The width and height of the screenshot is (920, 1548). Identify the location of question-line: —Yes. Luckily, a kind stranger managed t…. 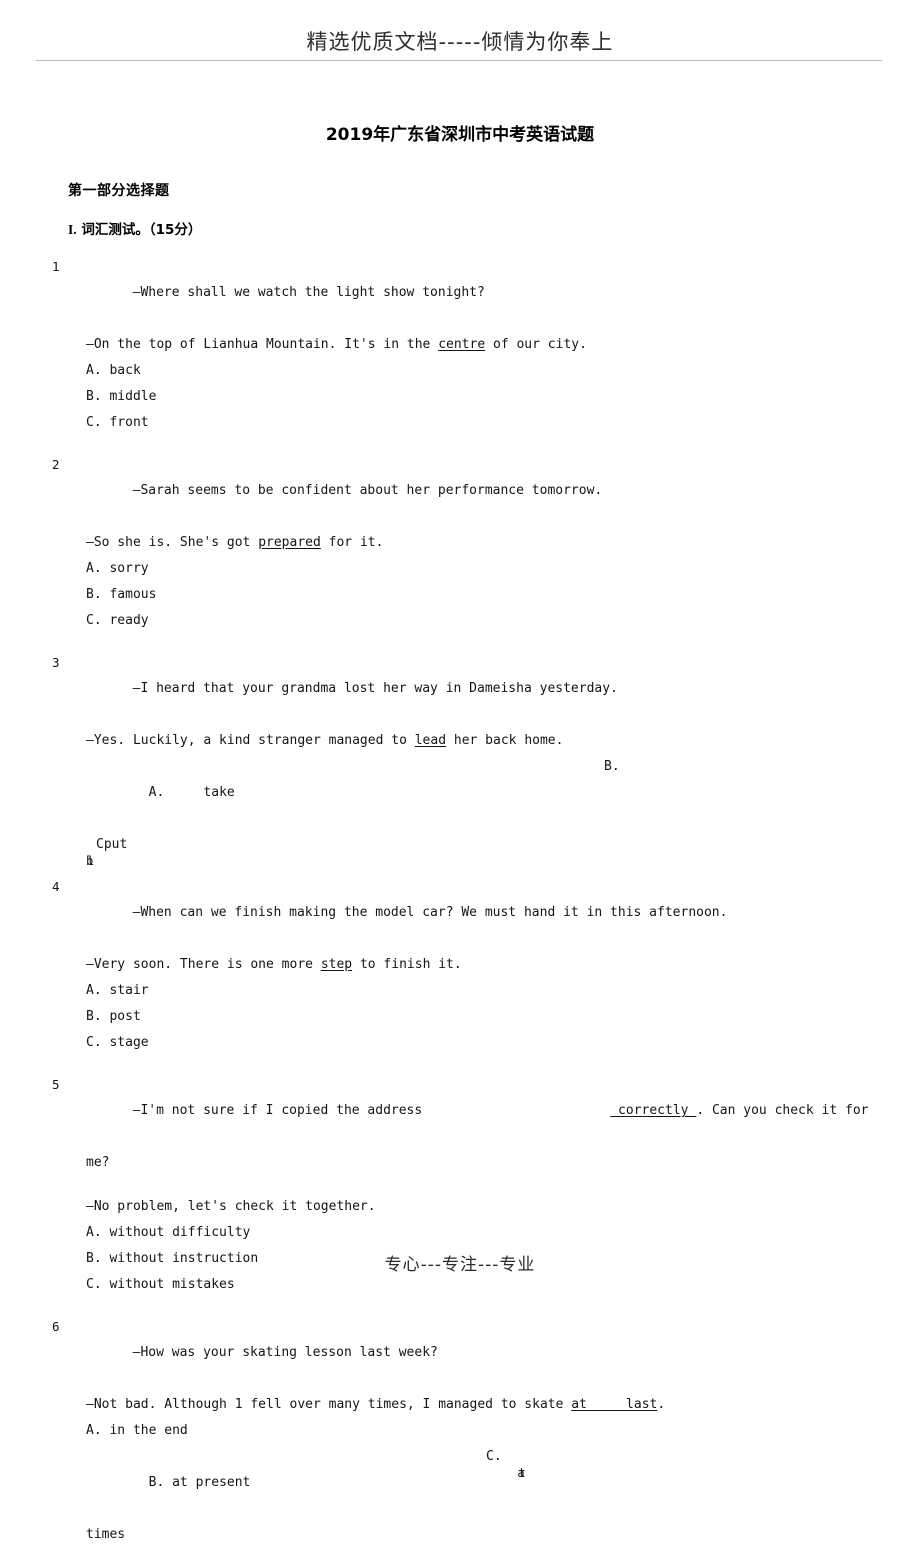
(503, 741).